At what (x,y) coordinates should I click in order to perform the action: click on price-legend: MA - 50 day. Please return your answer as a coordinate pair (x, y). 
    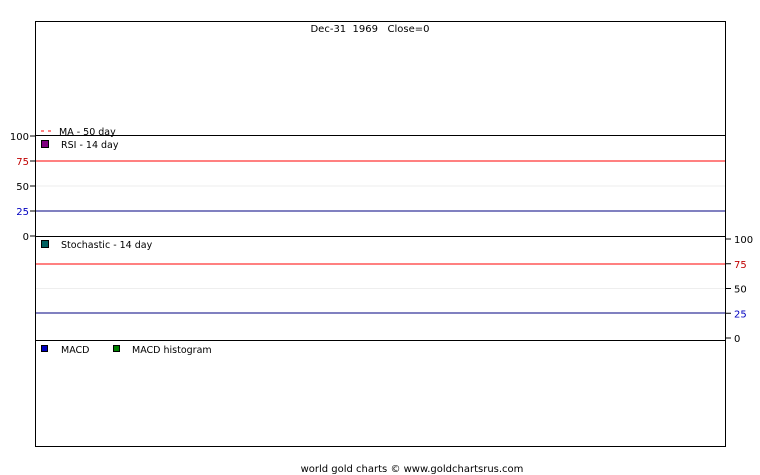
    Looking at the image, I should click on (78, 132).